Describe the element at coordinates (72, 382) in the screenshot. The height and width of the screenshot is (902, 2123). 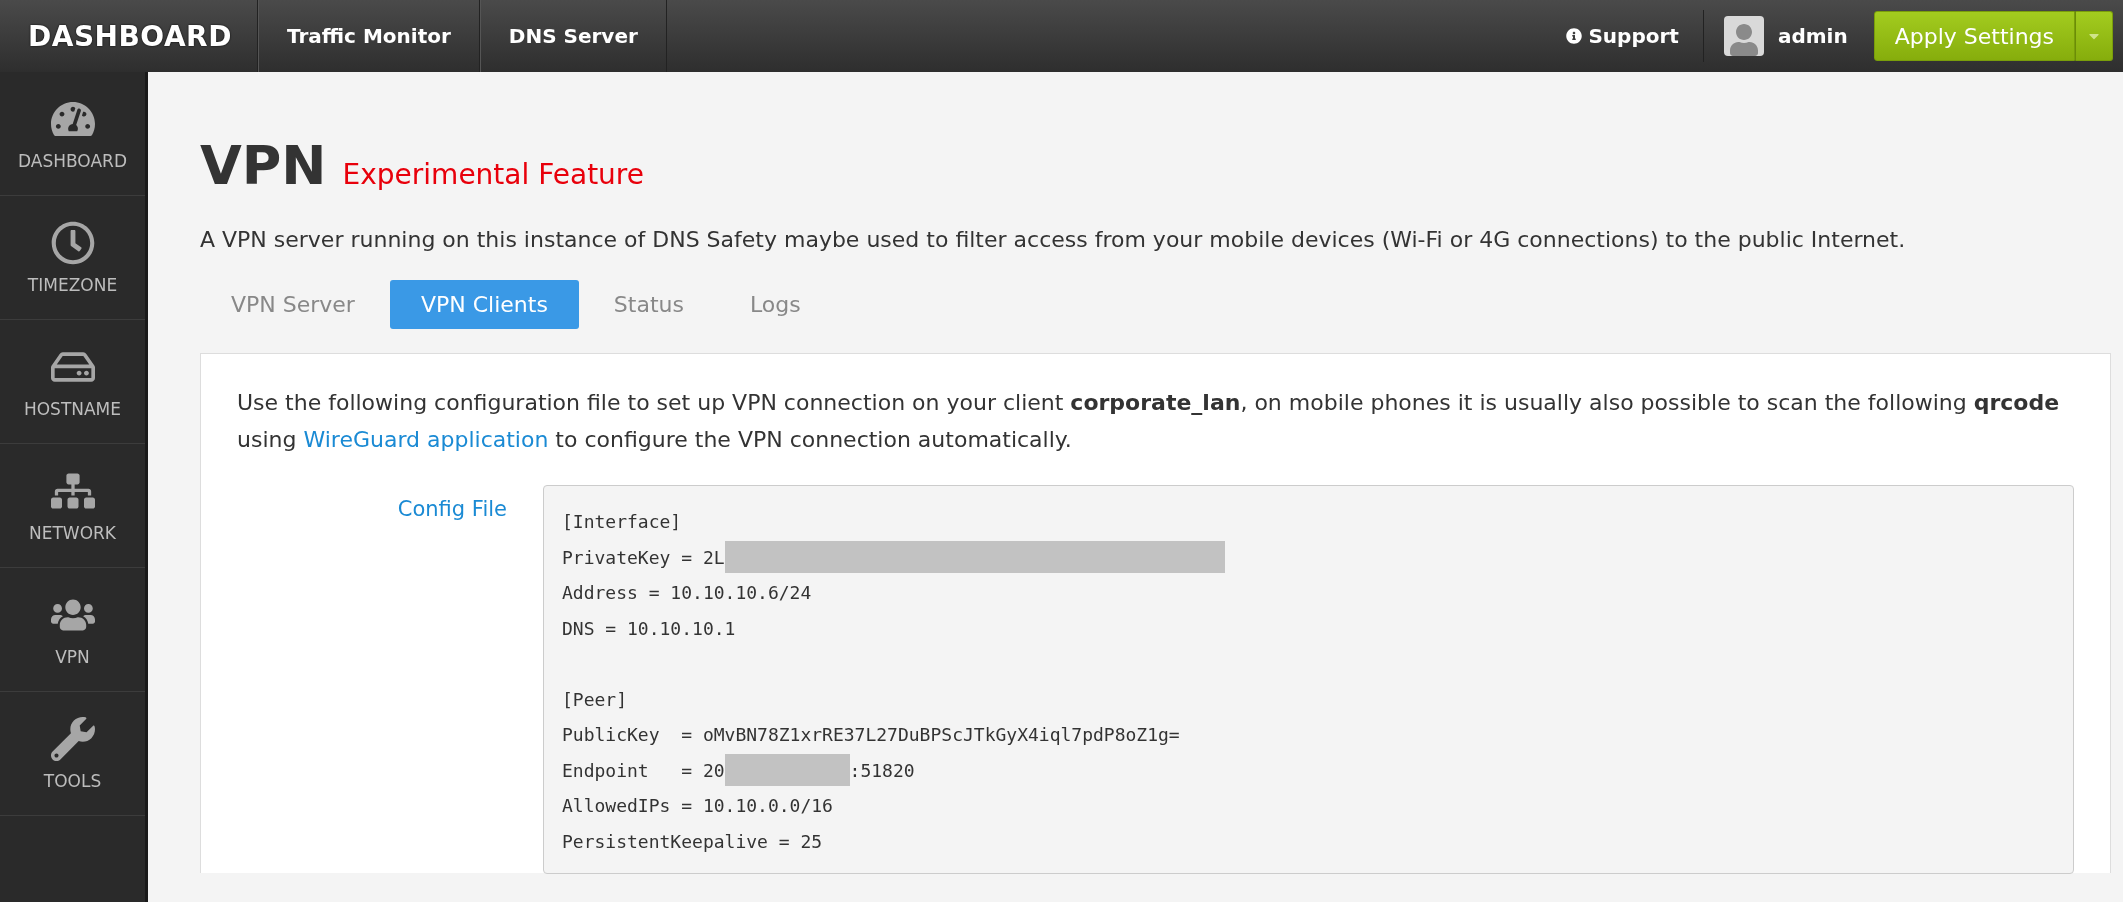
I see `sidebar-item: HOSTNAME` at that location.